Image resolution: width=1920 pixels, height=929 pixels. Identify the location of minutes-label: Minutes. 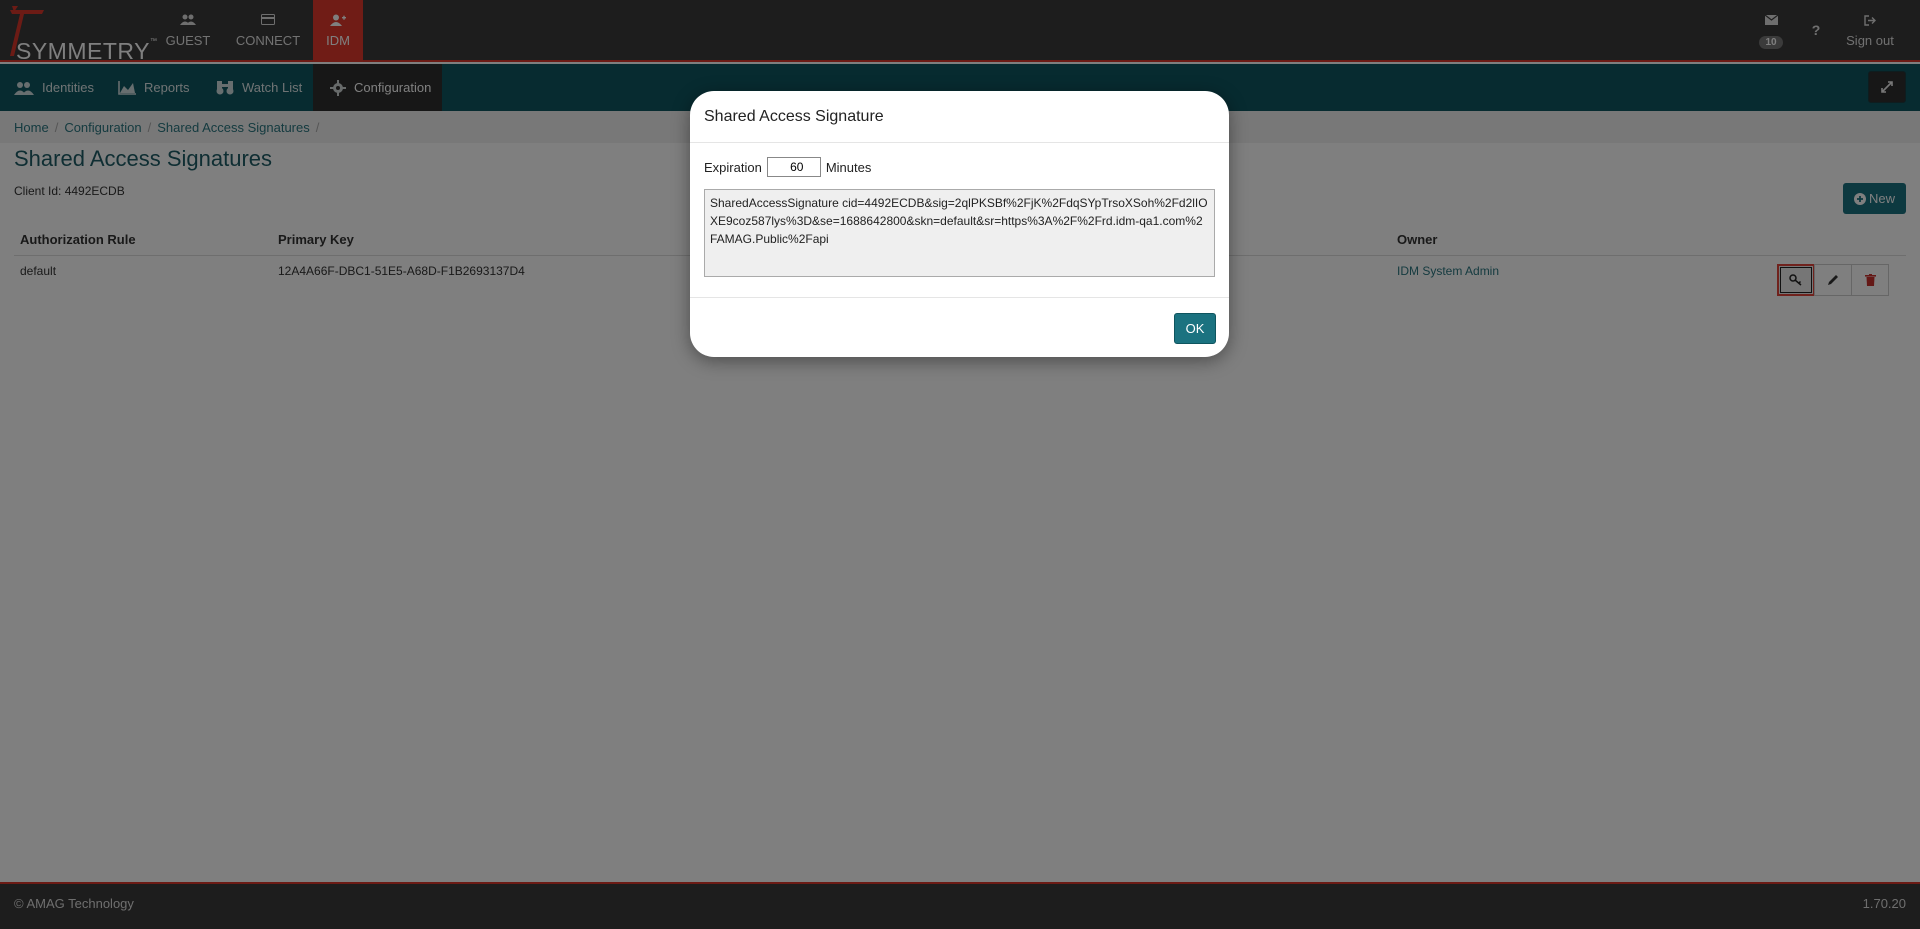
(848, 167).